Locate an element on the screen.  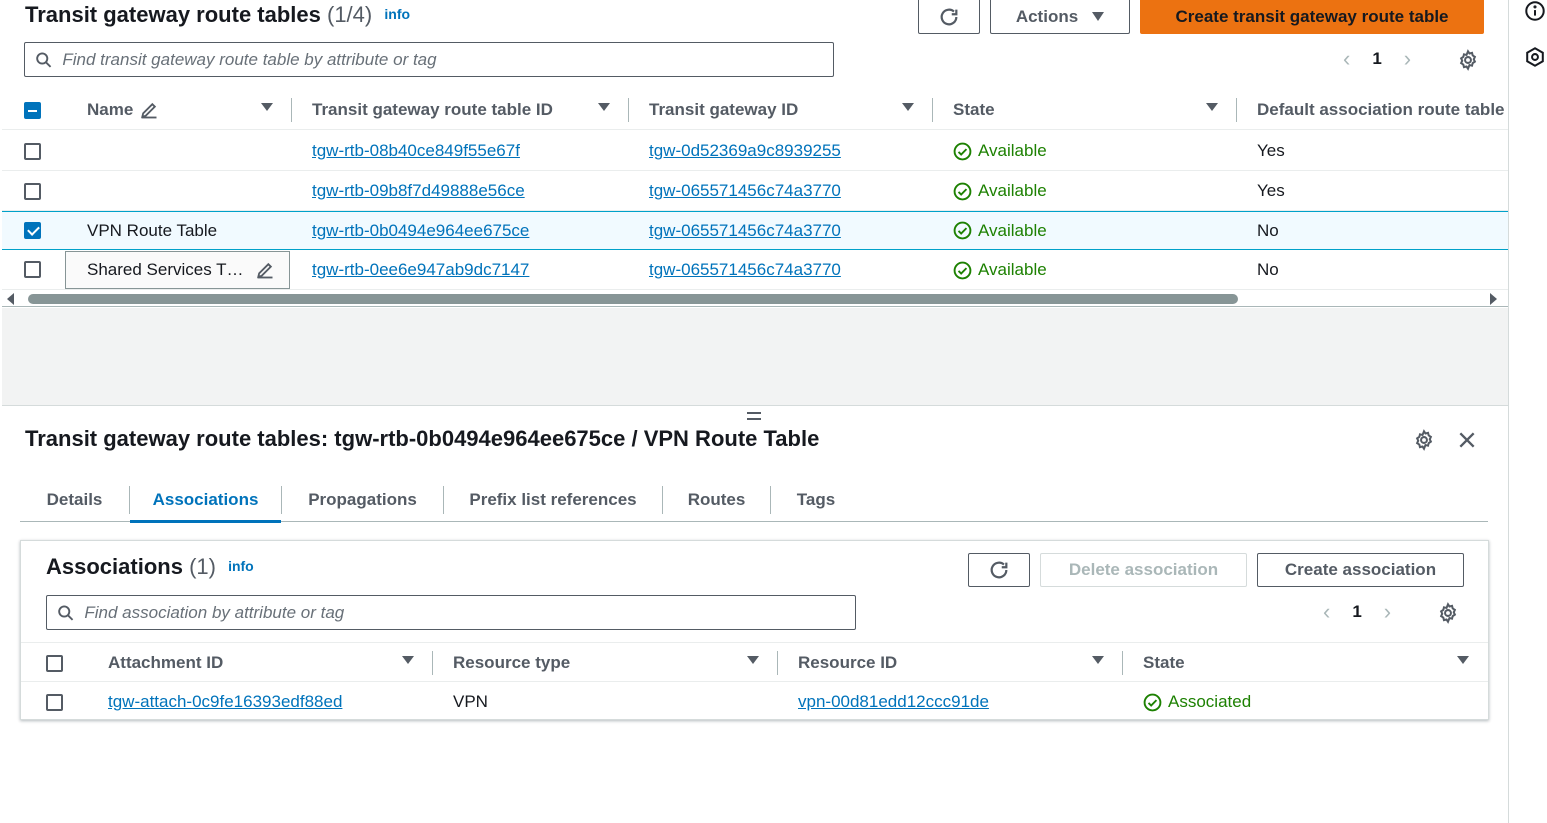
refresh-icon is located at coordinates (949, 16).